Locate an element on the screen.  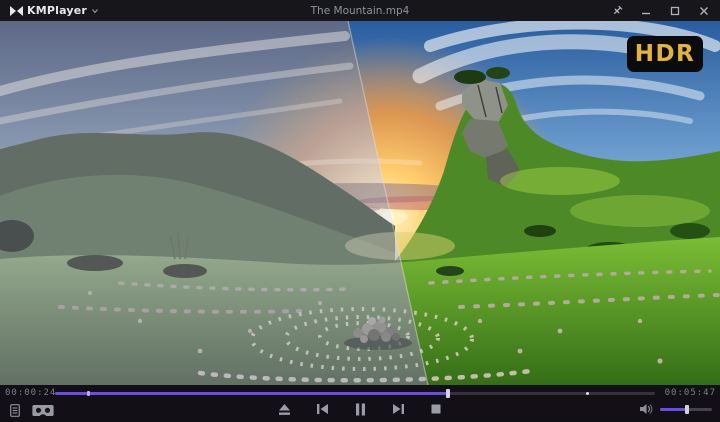
chevron-down-icon is located at coordinates (95, 10).